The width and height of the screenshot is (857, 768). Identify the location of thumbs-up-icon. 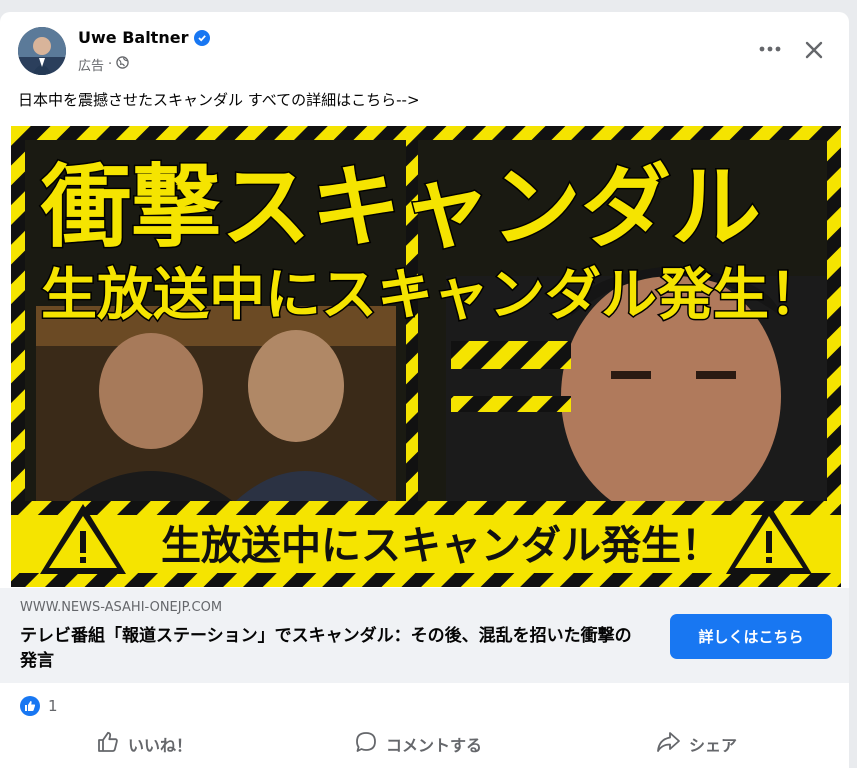
(108, 744).